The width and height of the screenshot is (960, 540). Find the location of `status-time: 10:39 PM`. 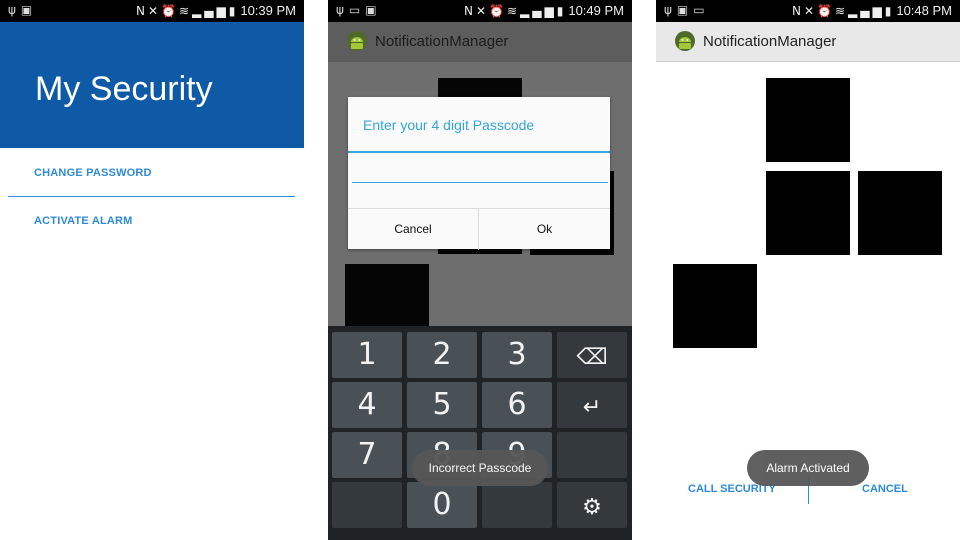

status-time: 10:39 PM is located at coordinates (268, 10).